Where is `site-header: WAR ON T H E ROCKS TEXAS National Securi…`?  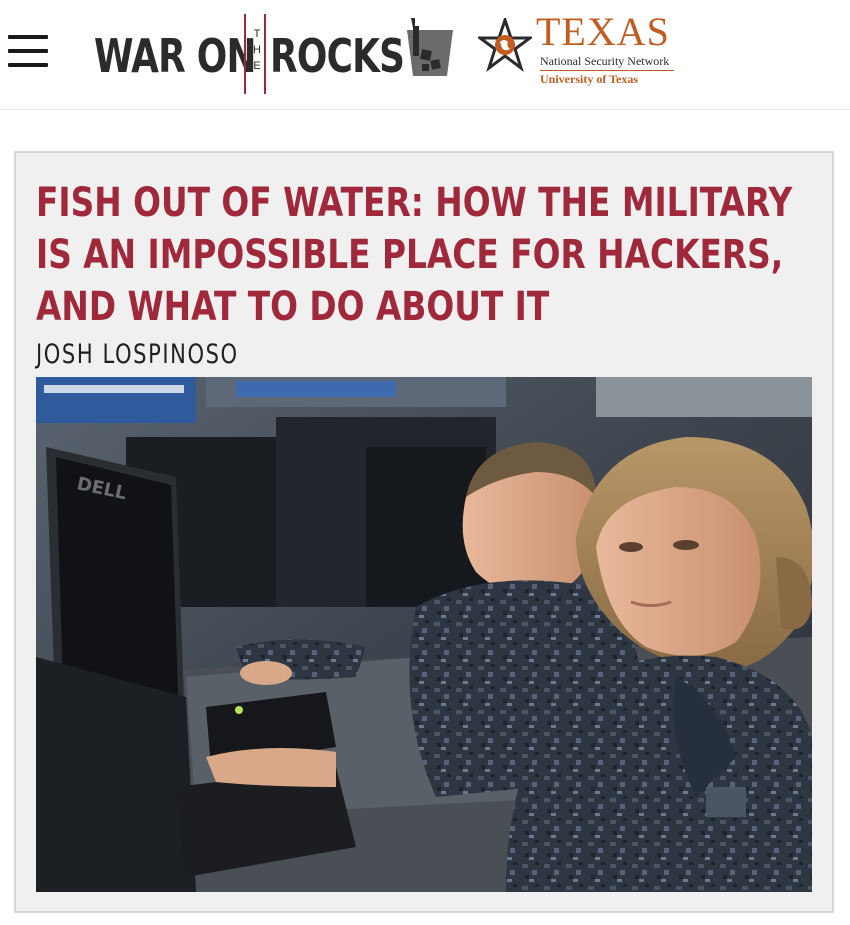
site-header: WAR ON T H E ROCKS TEXAS National Securi… is located at coordinates (425, 55).